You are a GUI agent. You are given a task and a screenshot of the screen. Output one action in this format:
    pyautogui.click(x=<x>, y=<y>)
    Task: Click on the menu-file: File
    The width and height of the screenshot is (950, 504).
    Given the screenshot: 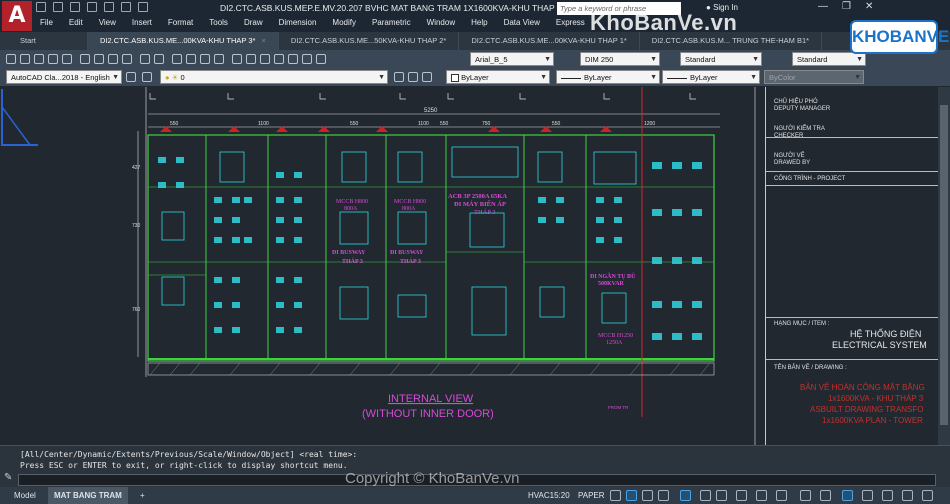 What is the action you would take?
    pyautogui.click(x=46, y=24)
    